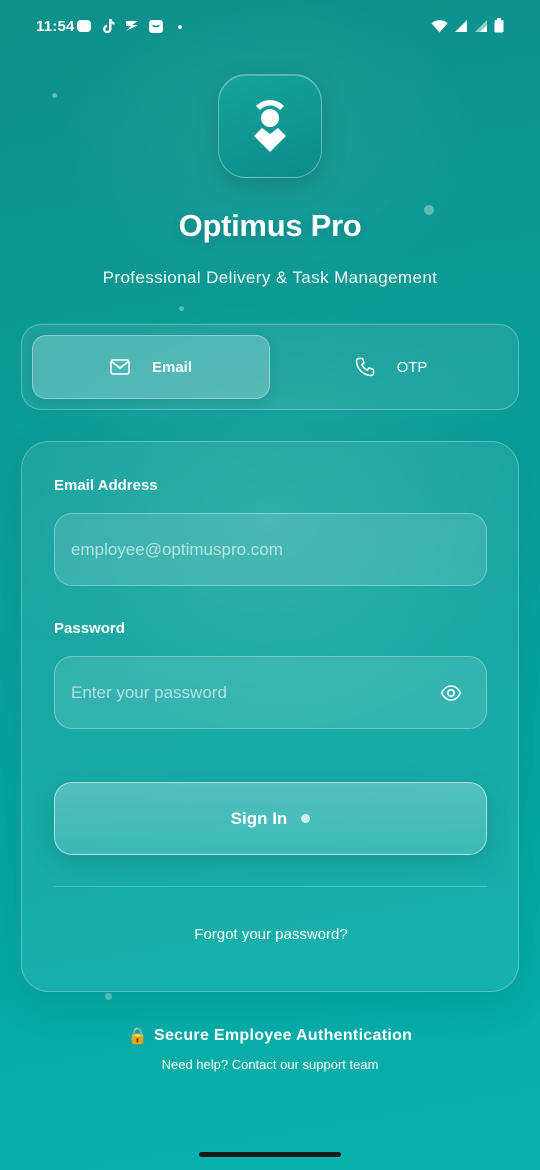 This screenshot has height=1170, width=540. Describe the element at coordinates (108, 26) in the screenshot. I see `tiktok-icon` at that location.